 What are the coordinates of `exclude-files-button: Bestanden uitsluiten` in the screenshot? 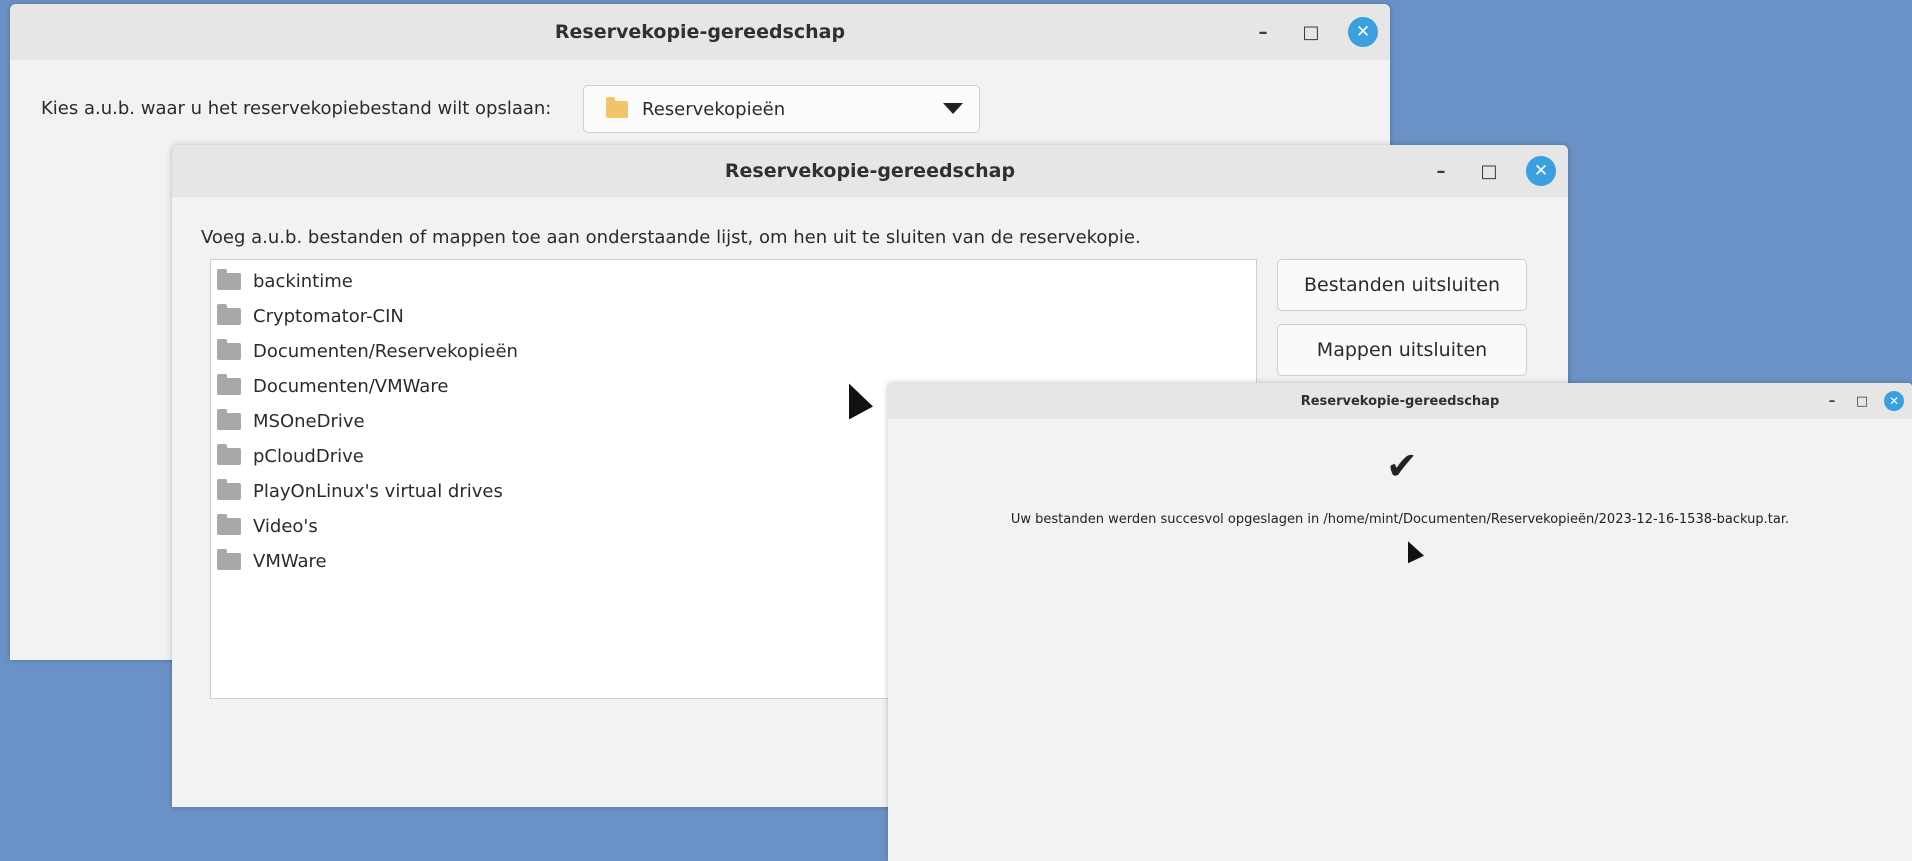 It's located at (1402, 285).